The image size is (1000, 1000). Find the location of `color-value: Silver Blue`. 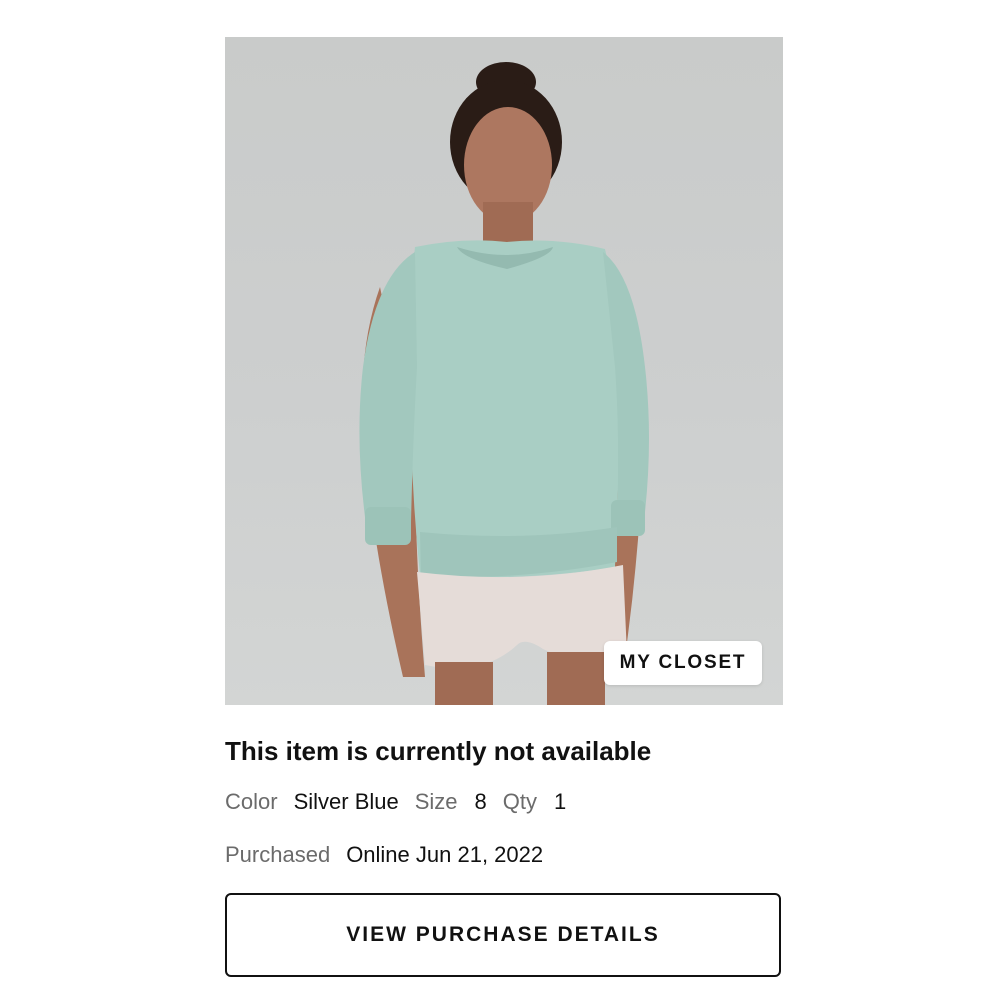

color-value: Silver Blue is located at coordinates (346, 801).